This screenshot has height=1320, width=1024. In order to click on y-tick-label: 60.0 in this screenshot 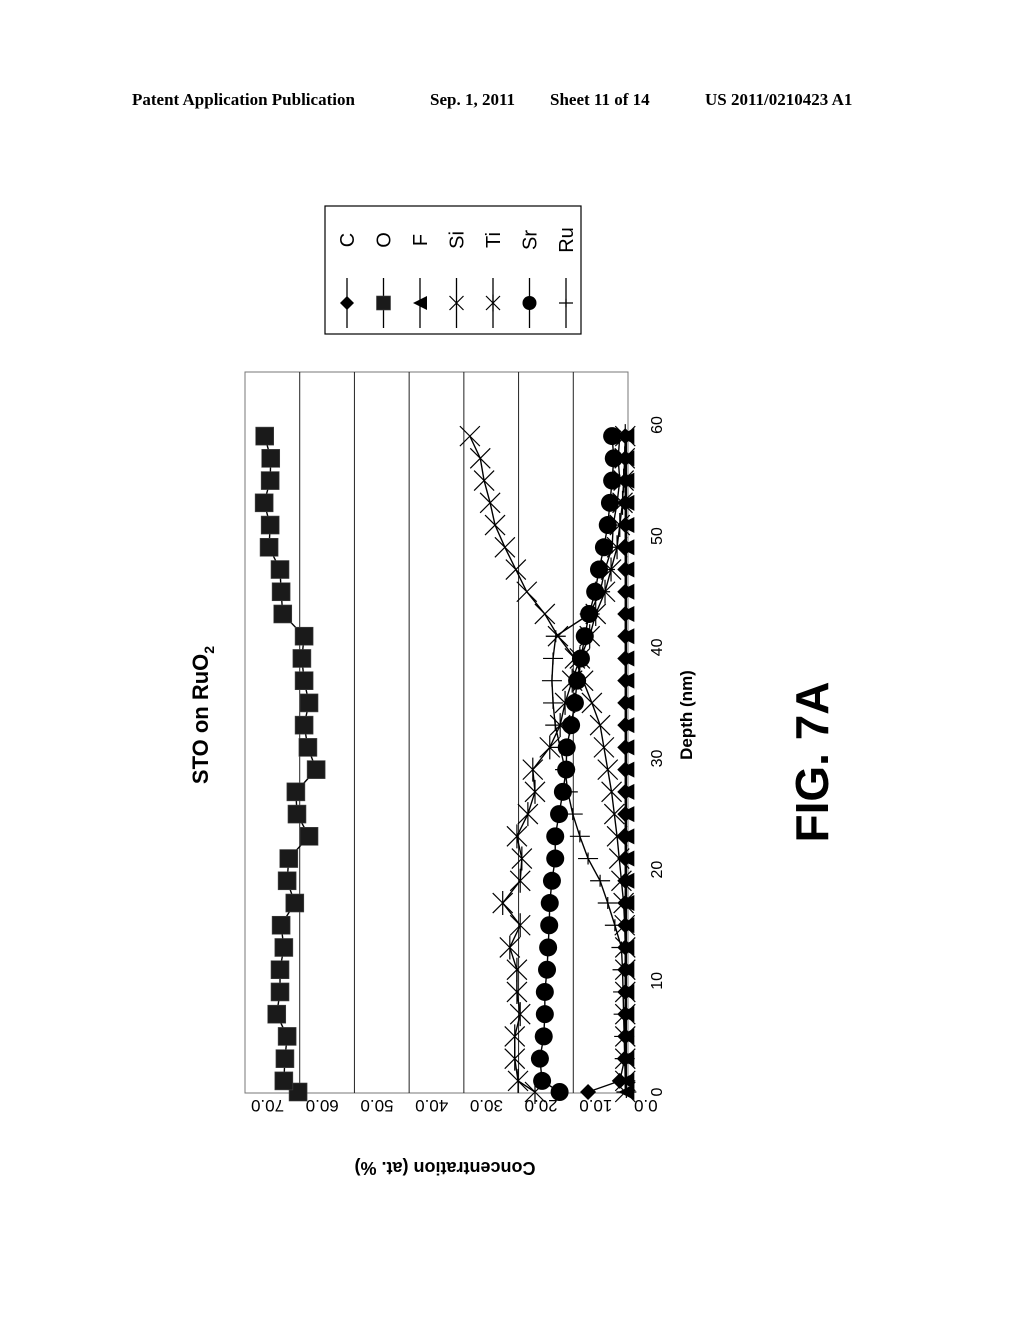, I will do `click(322, 1105)`.